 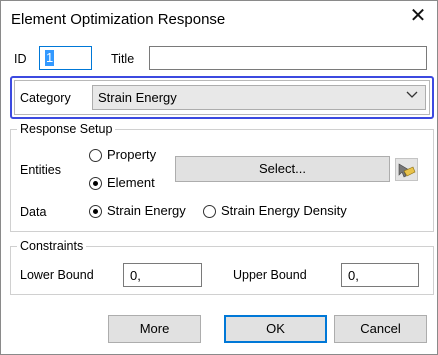 I want to click on radio-element-label: Element, so click(x=131, y=182).